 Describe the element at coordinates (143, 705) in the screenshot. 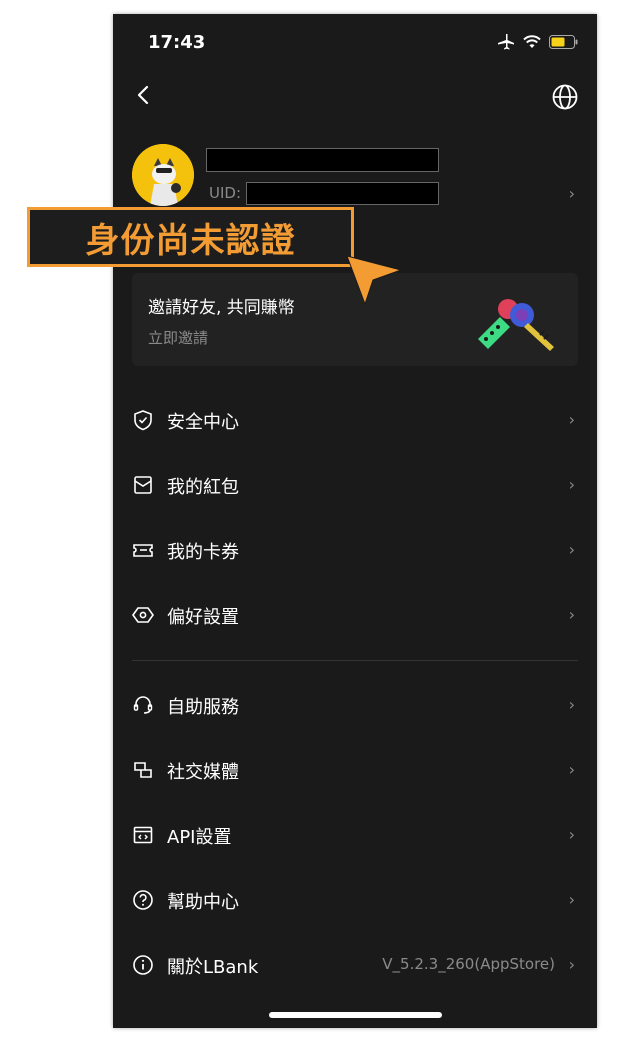

I see `headset-icon` at that location.